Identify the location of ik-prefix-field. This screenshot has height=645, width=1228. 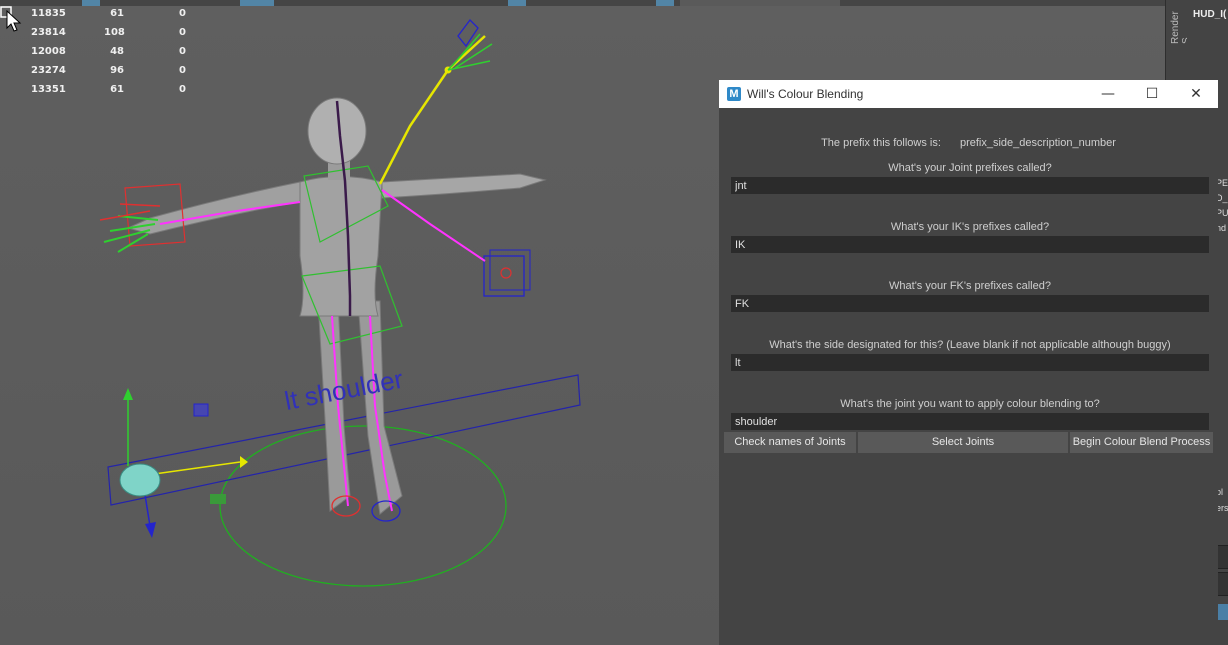
(970, 244).